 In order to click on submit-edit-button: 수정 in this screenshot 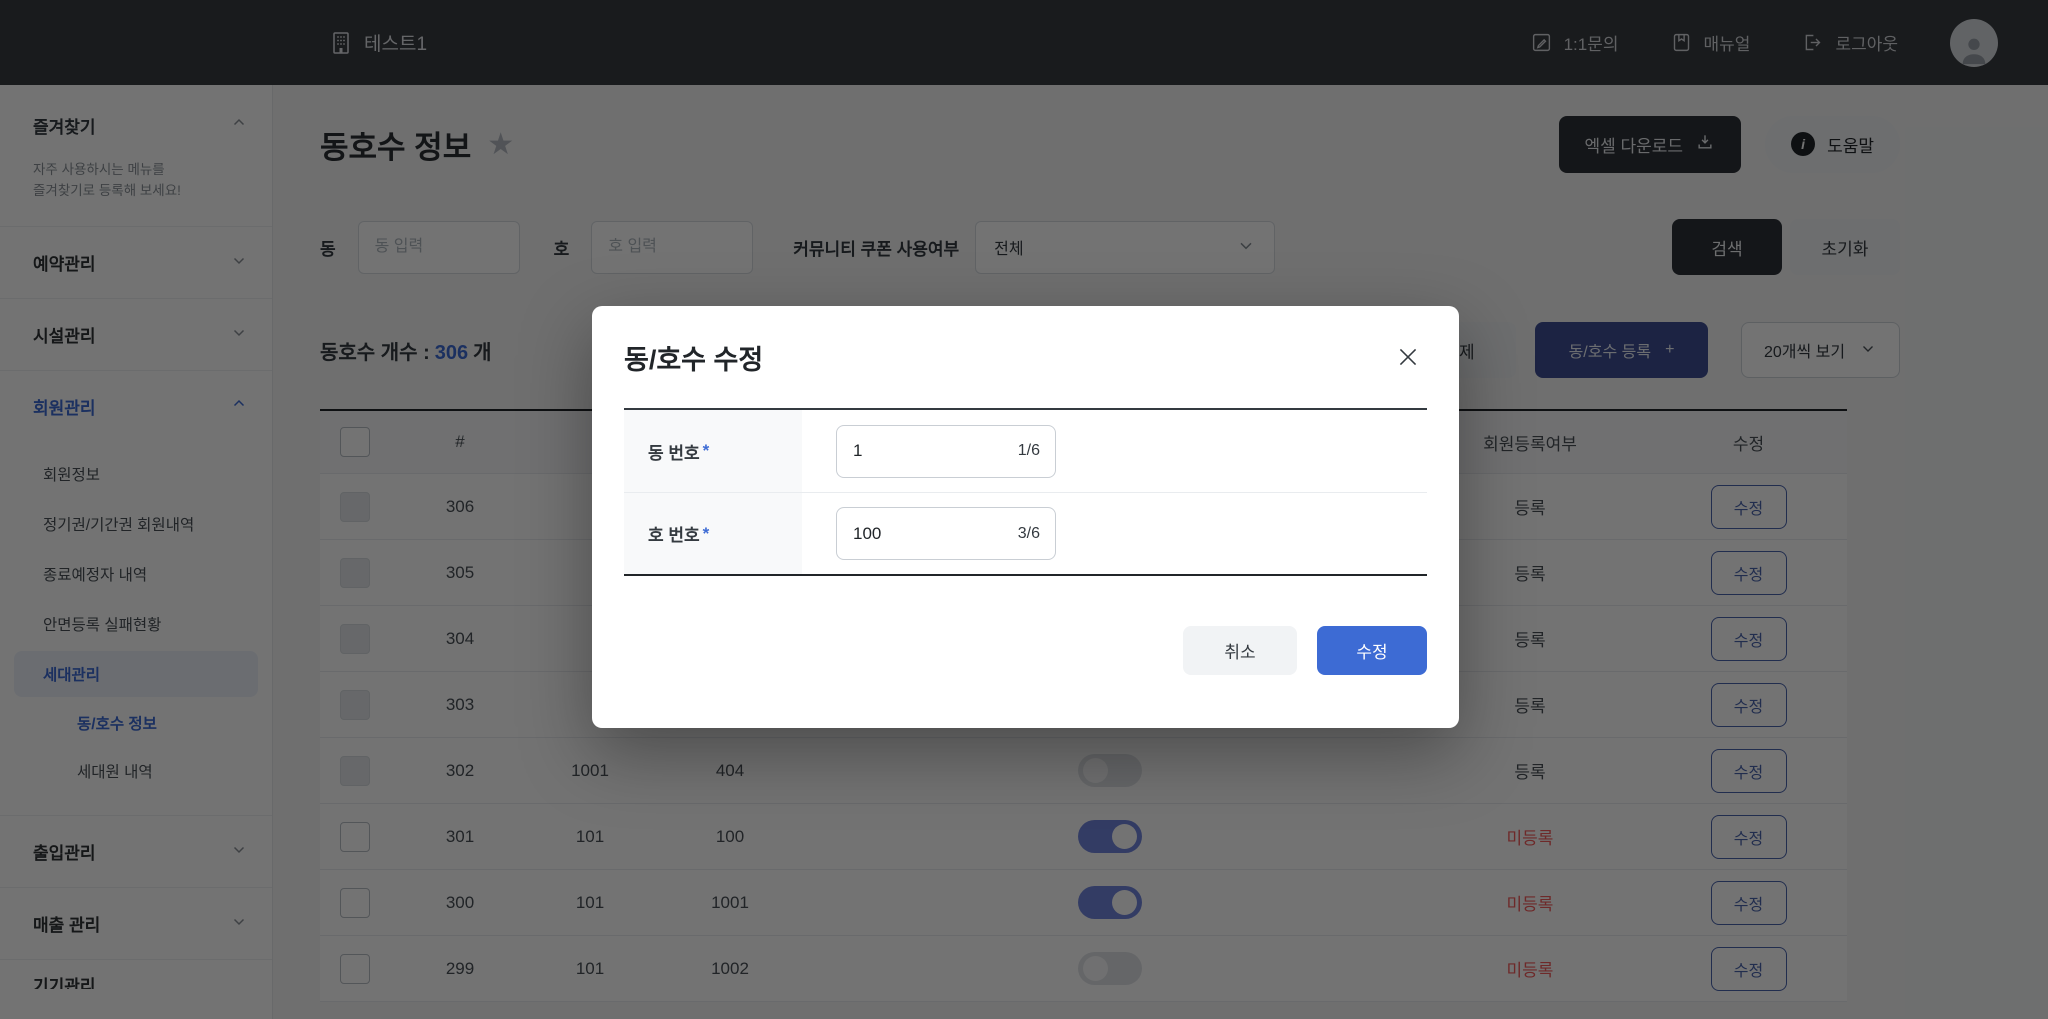, I will do `click(1372, 650)`.